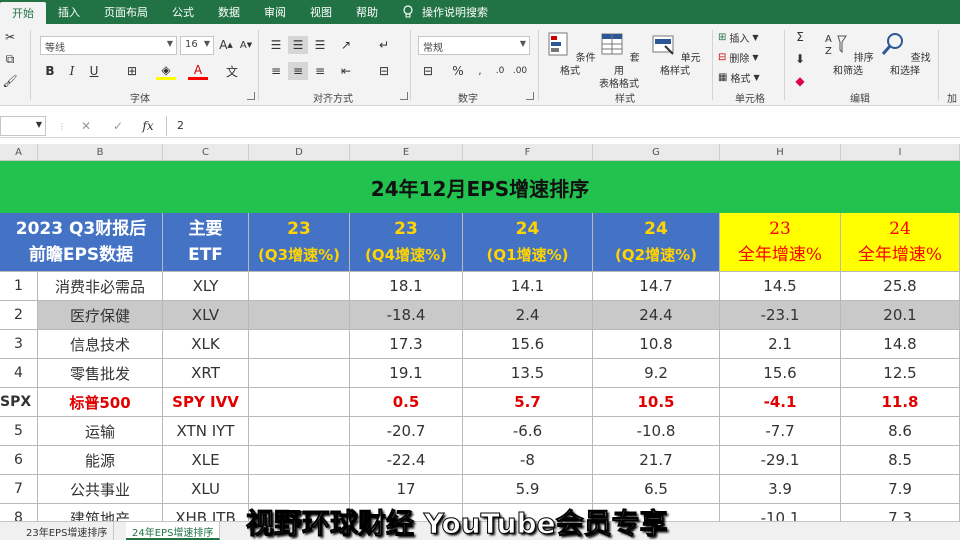 The height and width of the screenshot is (542, 960). What do you see at coordinates (298, 71) in the screenshot?
I see `align-center-icon: ≡` at bounding box center [298, 71].